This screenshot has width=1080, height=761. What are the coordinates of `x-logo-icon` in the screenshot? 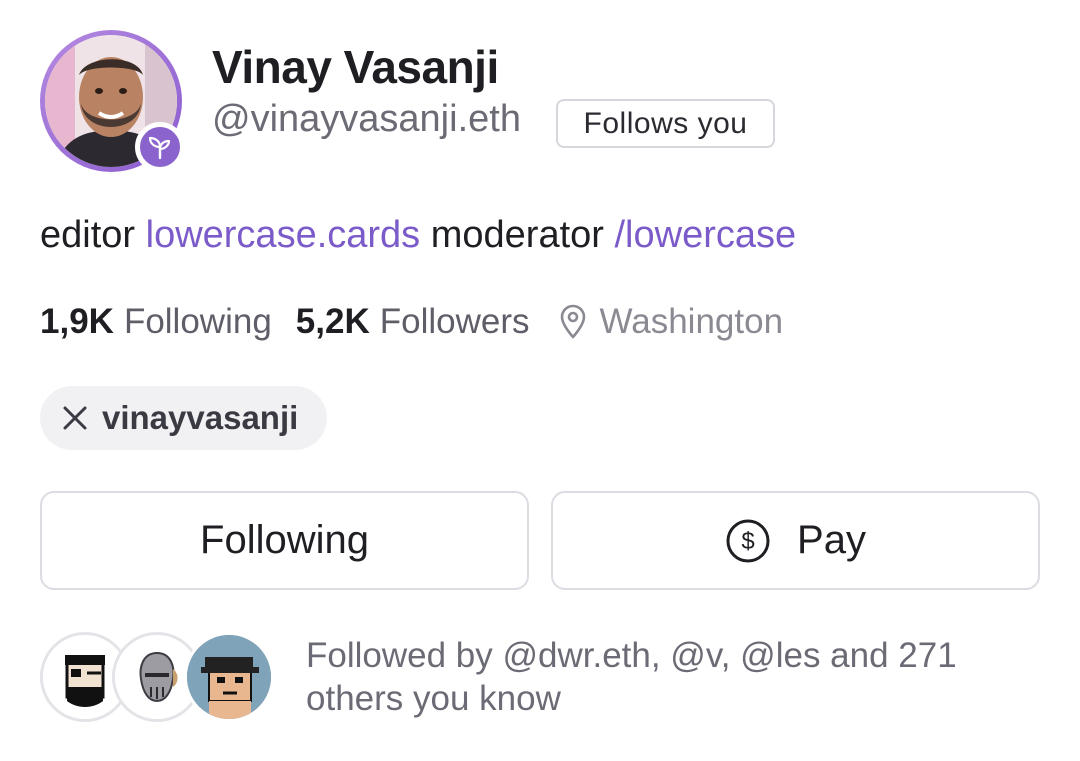 It's located at (75, 418).